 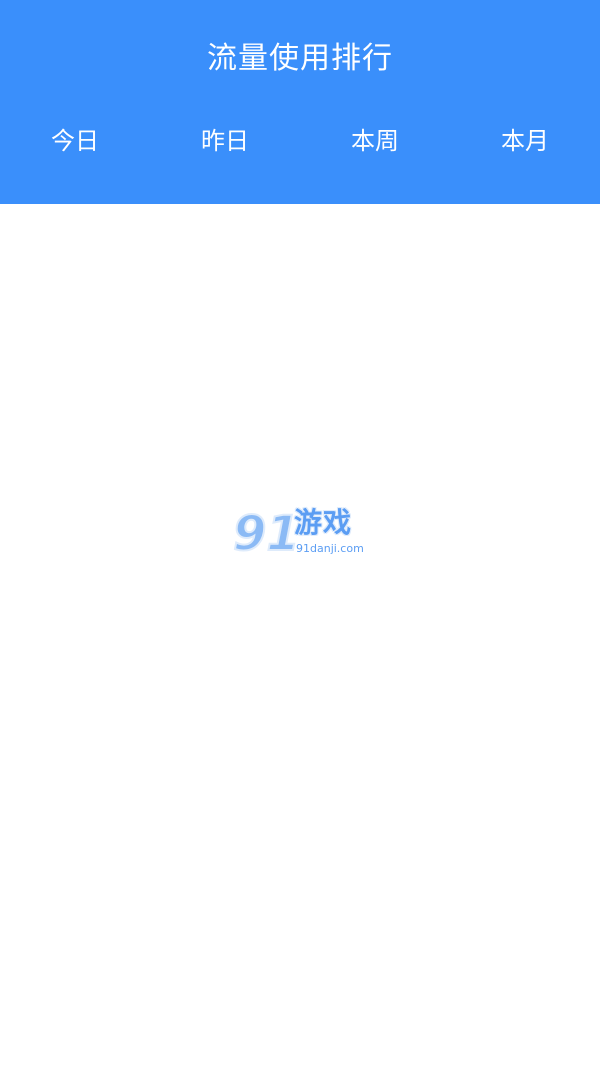 What do you see at coordinates (375, 141) in the screenshot?
I see `tab-this-week: 本周` at bounding box center [375, 141].